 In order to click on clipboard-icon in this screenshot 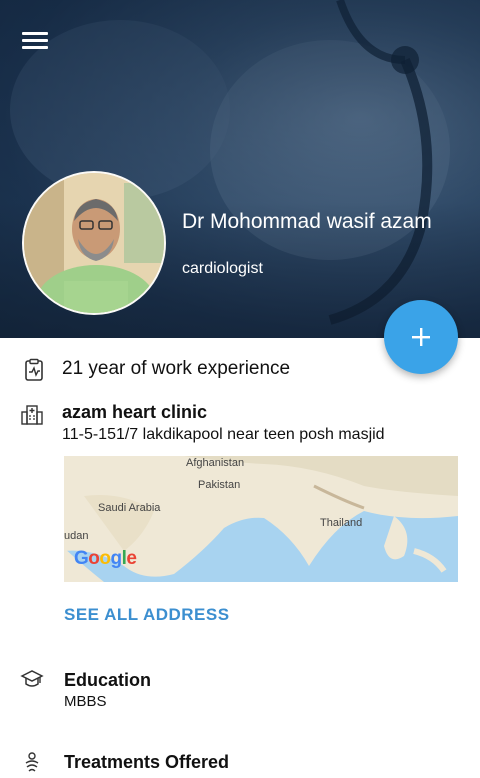, I will do `click(34, 369)`.